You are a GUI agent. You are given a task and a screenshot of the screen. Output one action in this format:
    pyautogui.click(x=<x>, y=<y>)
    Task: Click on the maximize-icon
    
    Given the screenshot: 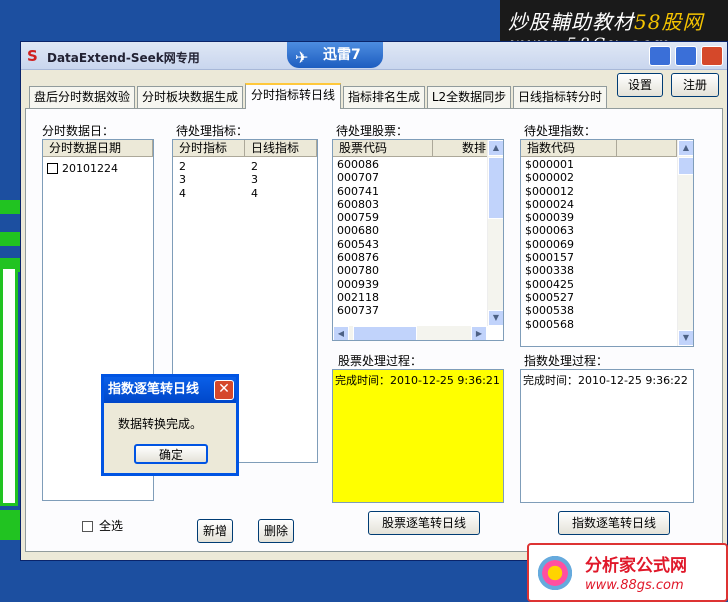 What is the action you would take?
    pyautogui.click(x=686, y=56)
    